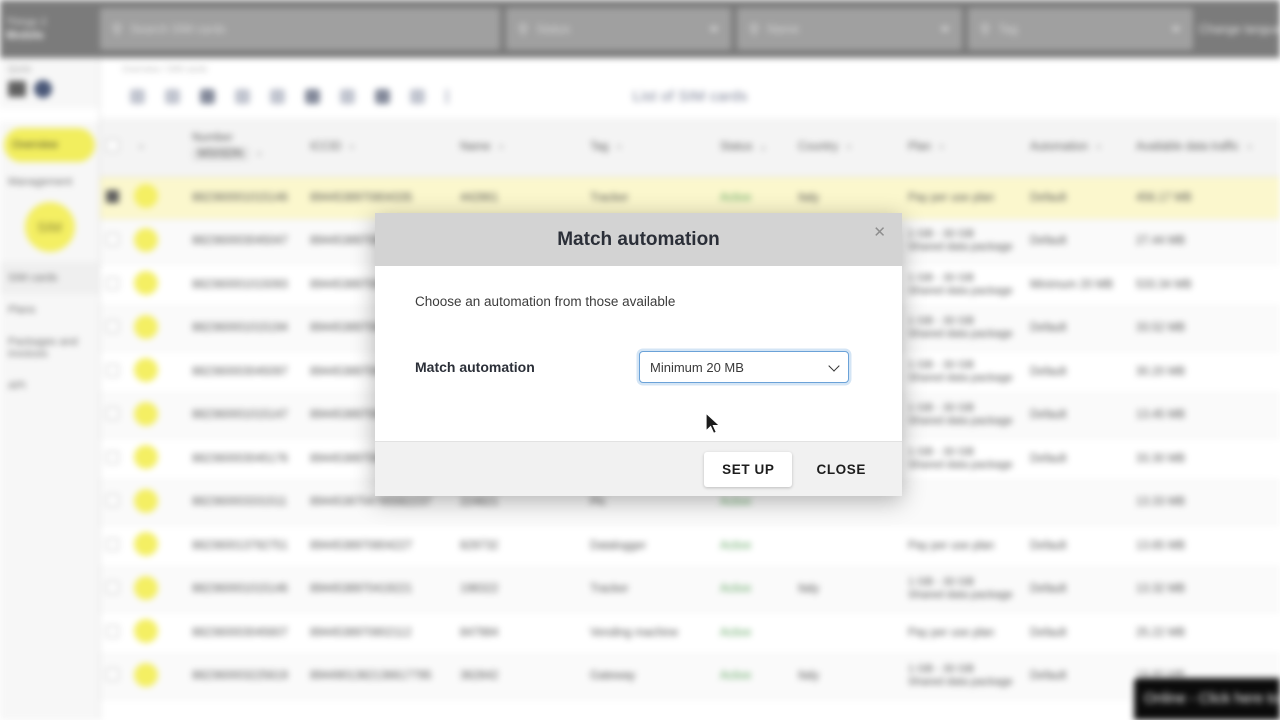 The width and height of the screenshot is (1280, 720). Describe the element at coordinates (841, 469) in the screenshot. I see `close-button: CLOSE` at that location.